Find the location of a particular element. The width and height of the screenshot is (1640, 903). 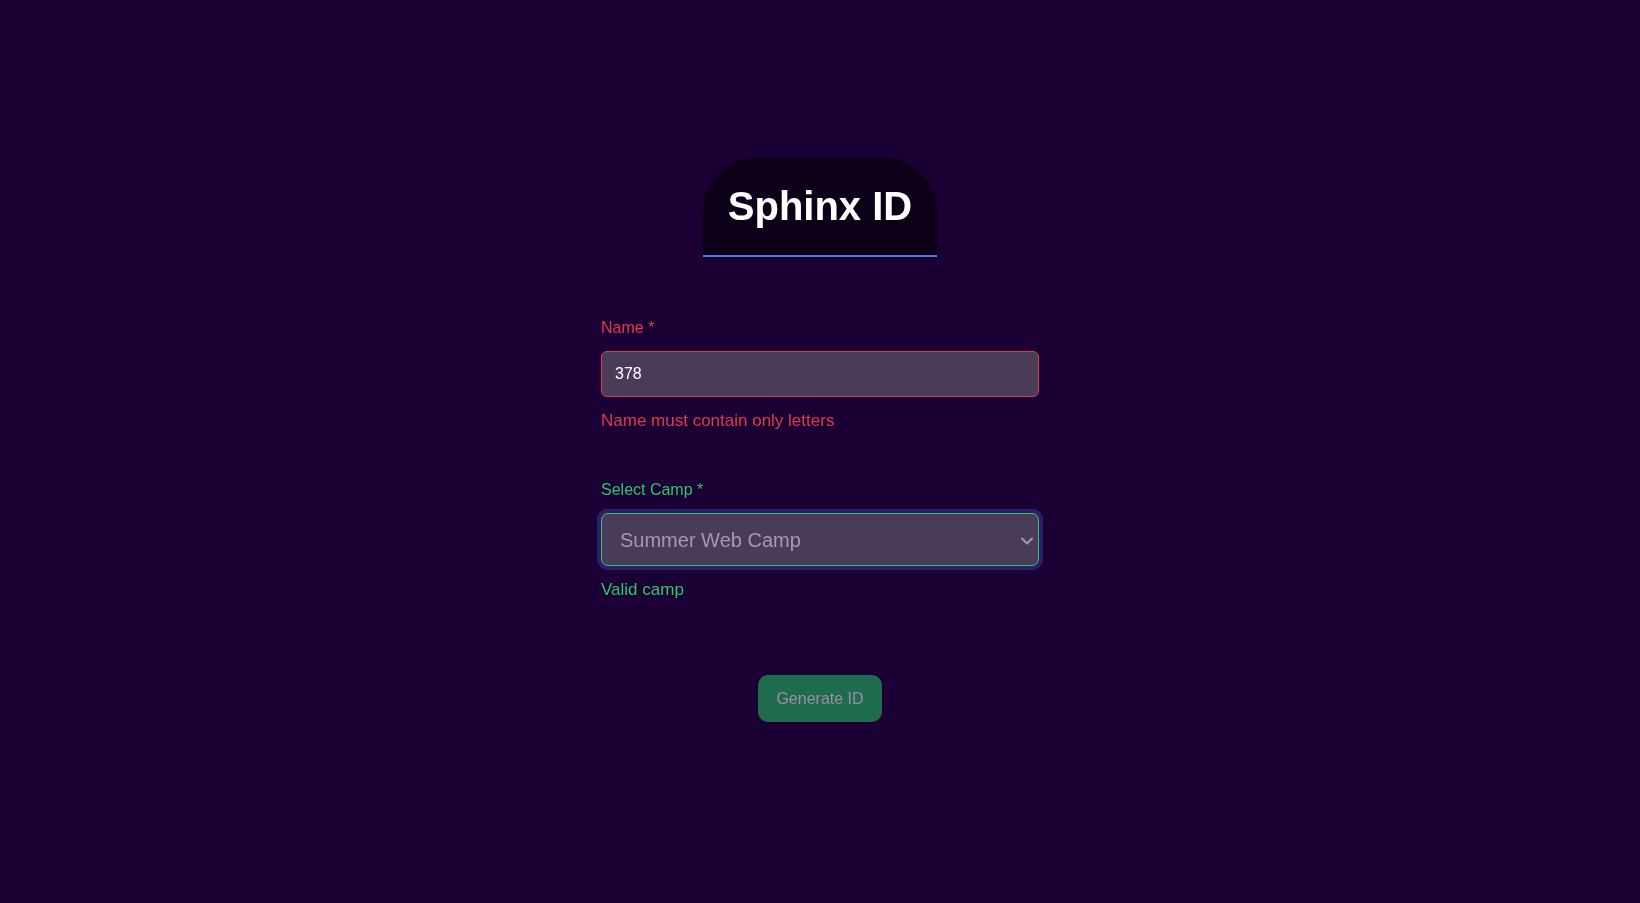

app-title: Sphinx ID is located at coordinates (820, 207).